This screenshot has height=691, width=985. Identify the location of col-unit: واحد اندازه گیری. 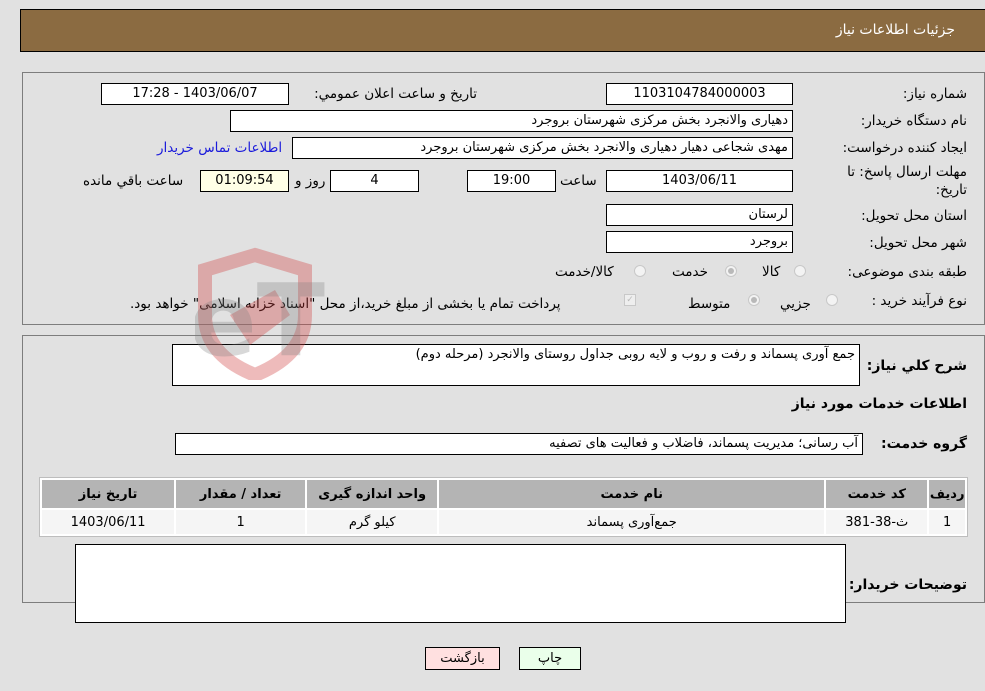
(372, 494).